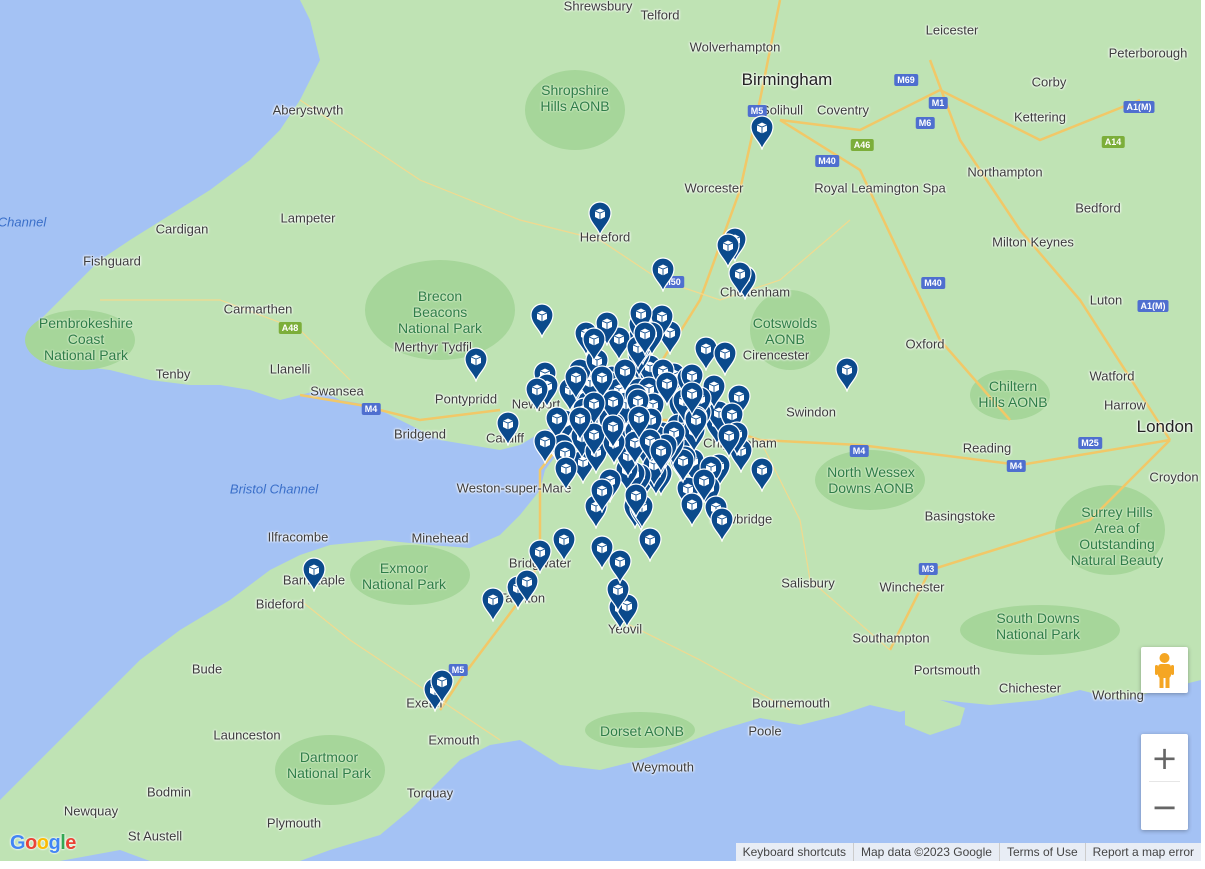  What do you see at coordinates (862, 145) in the screenshot?
I see `road-shield: A46` at bounding box center [862, 145].